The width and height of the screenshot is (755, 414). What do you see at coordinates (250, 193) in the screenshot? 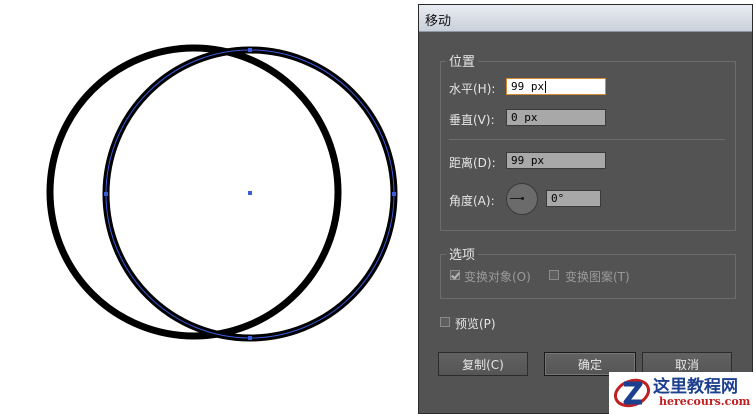
I see `center-point` at bounding box center [250, 193].